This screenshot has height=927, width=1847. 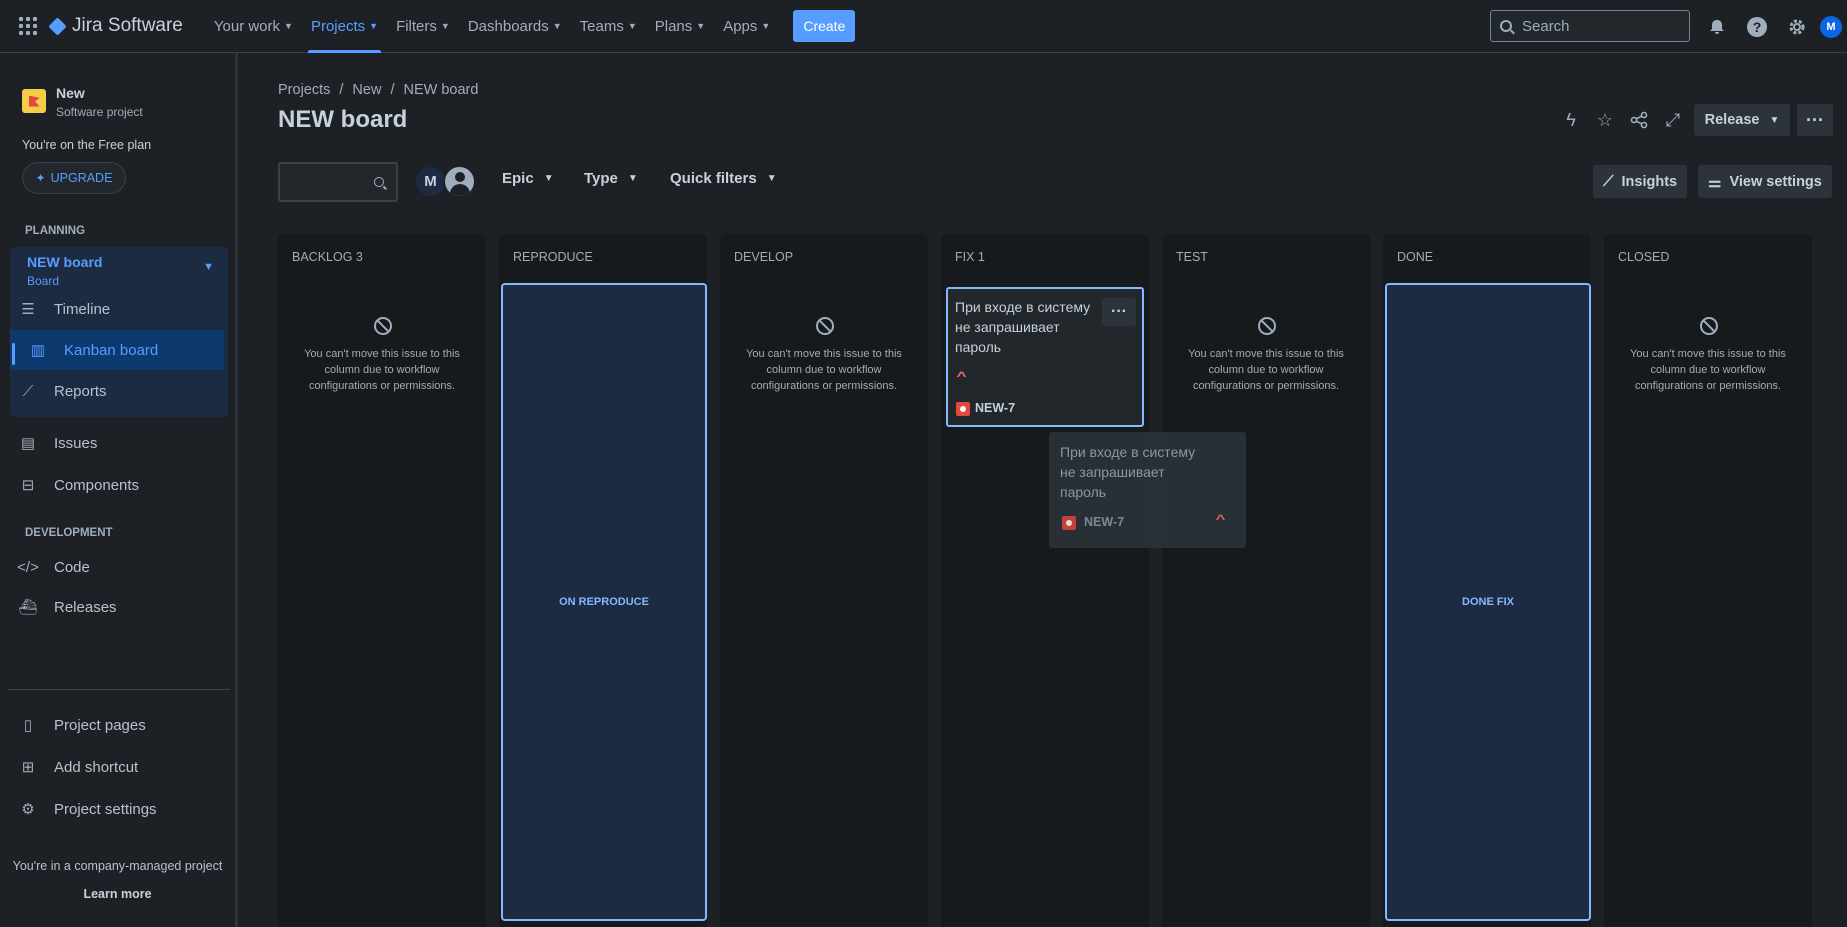 What do you see at coordinates (82, 102) in the screenshot?
I see `project-header: New Software project` at bounding box center [82, 102].